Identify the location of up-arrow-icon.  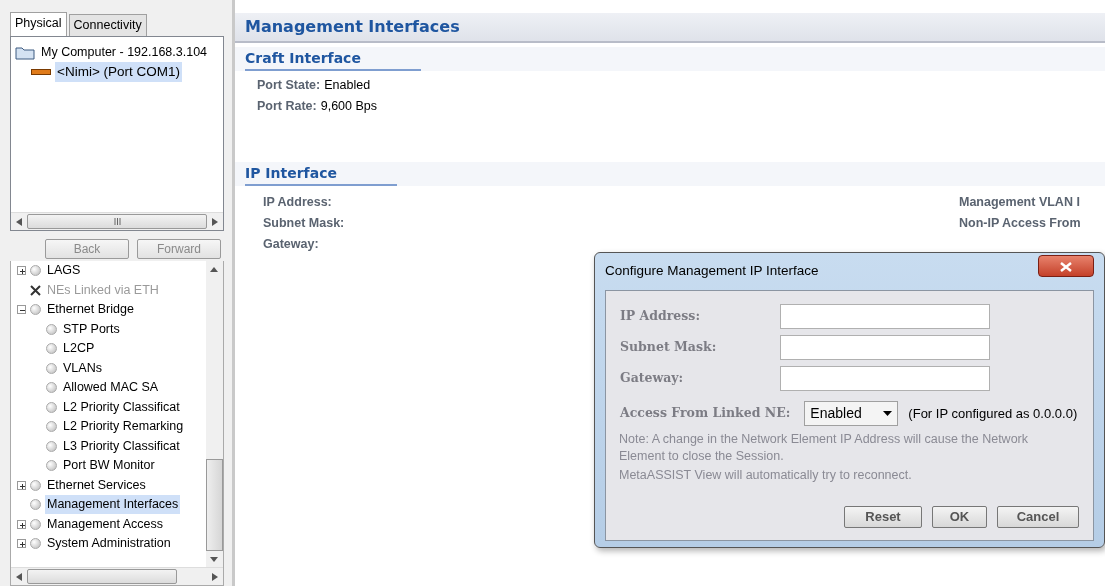
(214, 269).